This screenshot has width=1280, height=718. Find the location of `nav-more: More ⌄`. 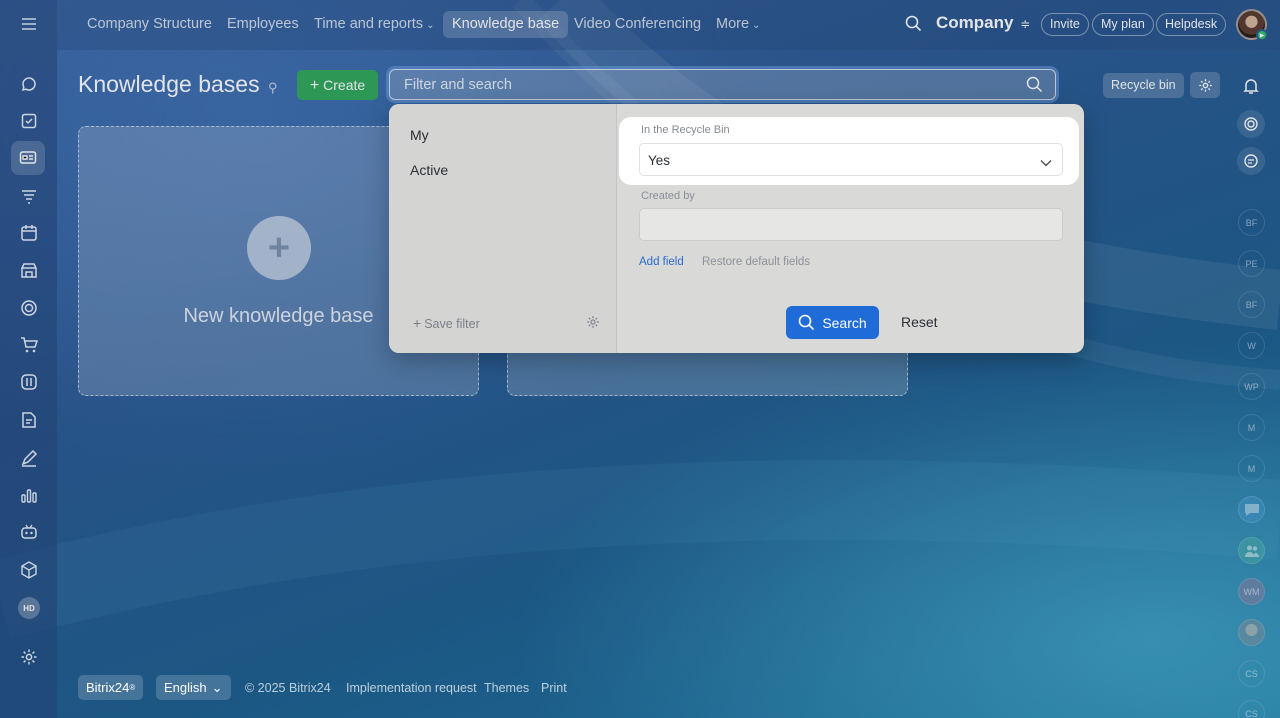

nav-more: More ⌄ is located at coordinates (738, 24).